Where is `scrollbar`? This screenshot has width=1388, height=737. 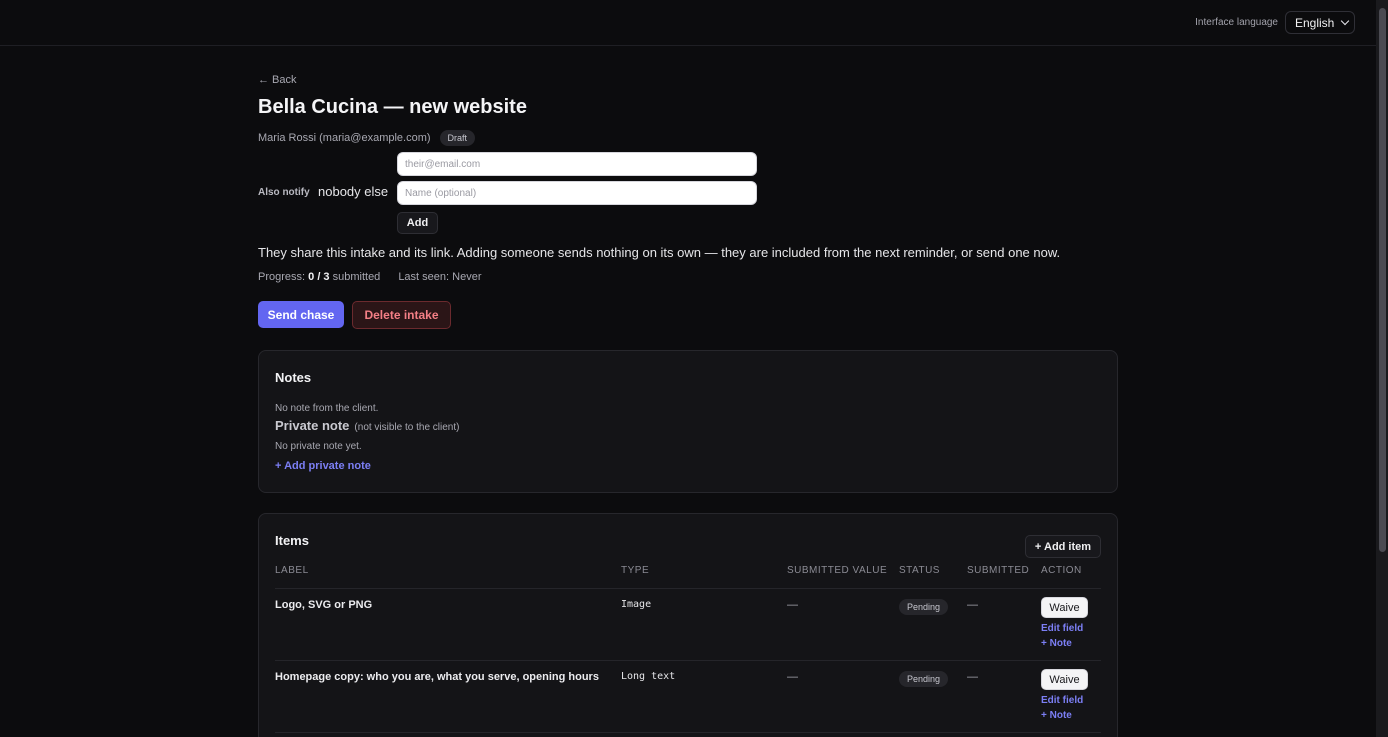 scrollbar is located at coordinates (1382, 368).